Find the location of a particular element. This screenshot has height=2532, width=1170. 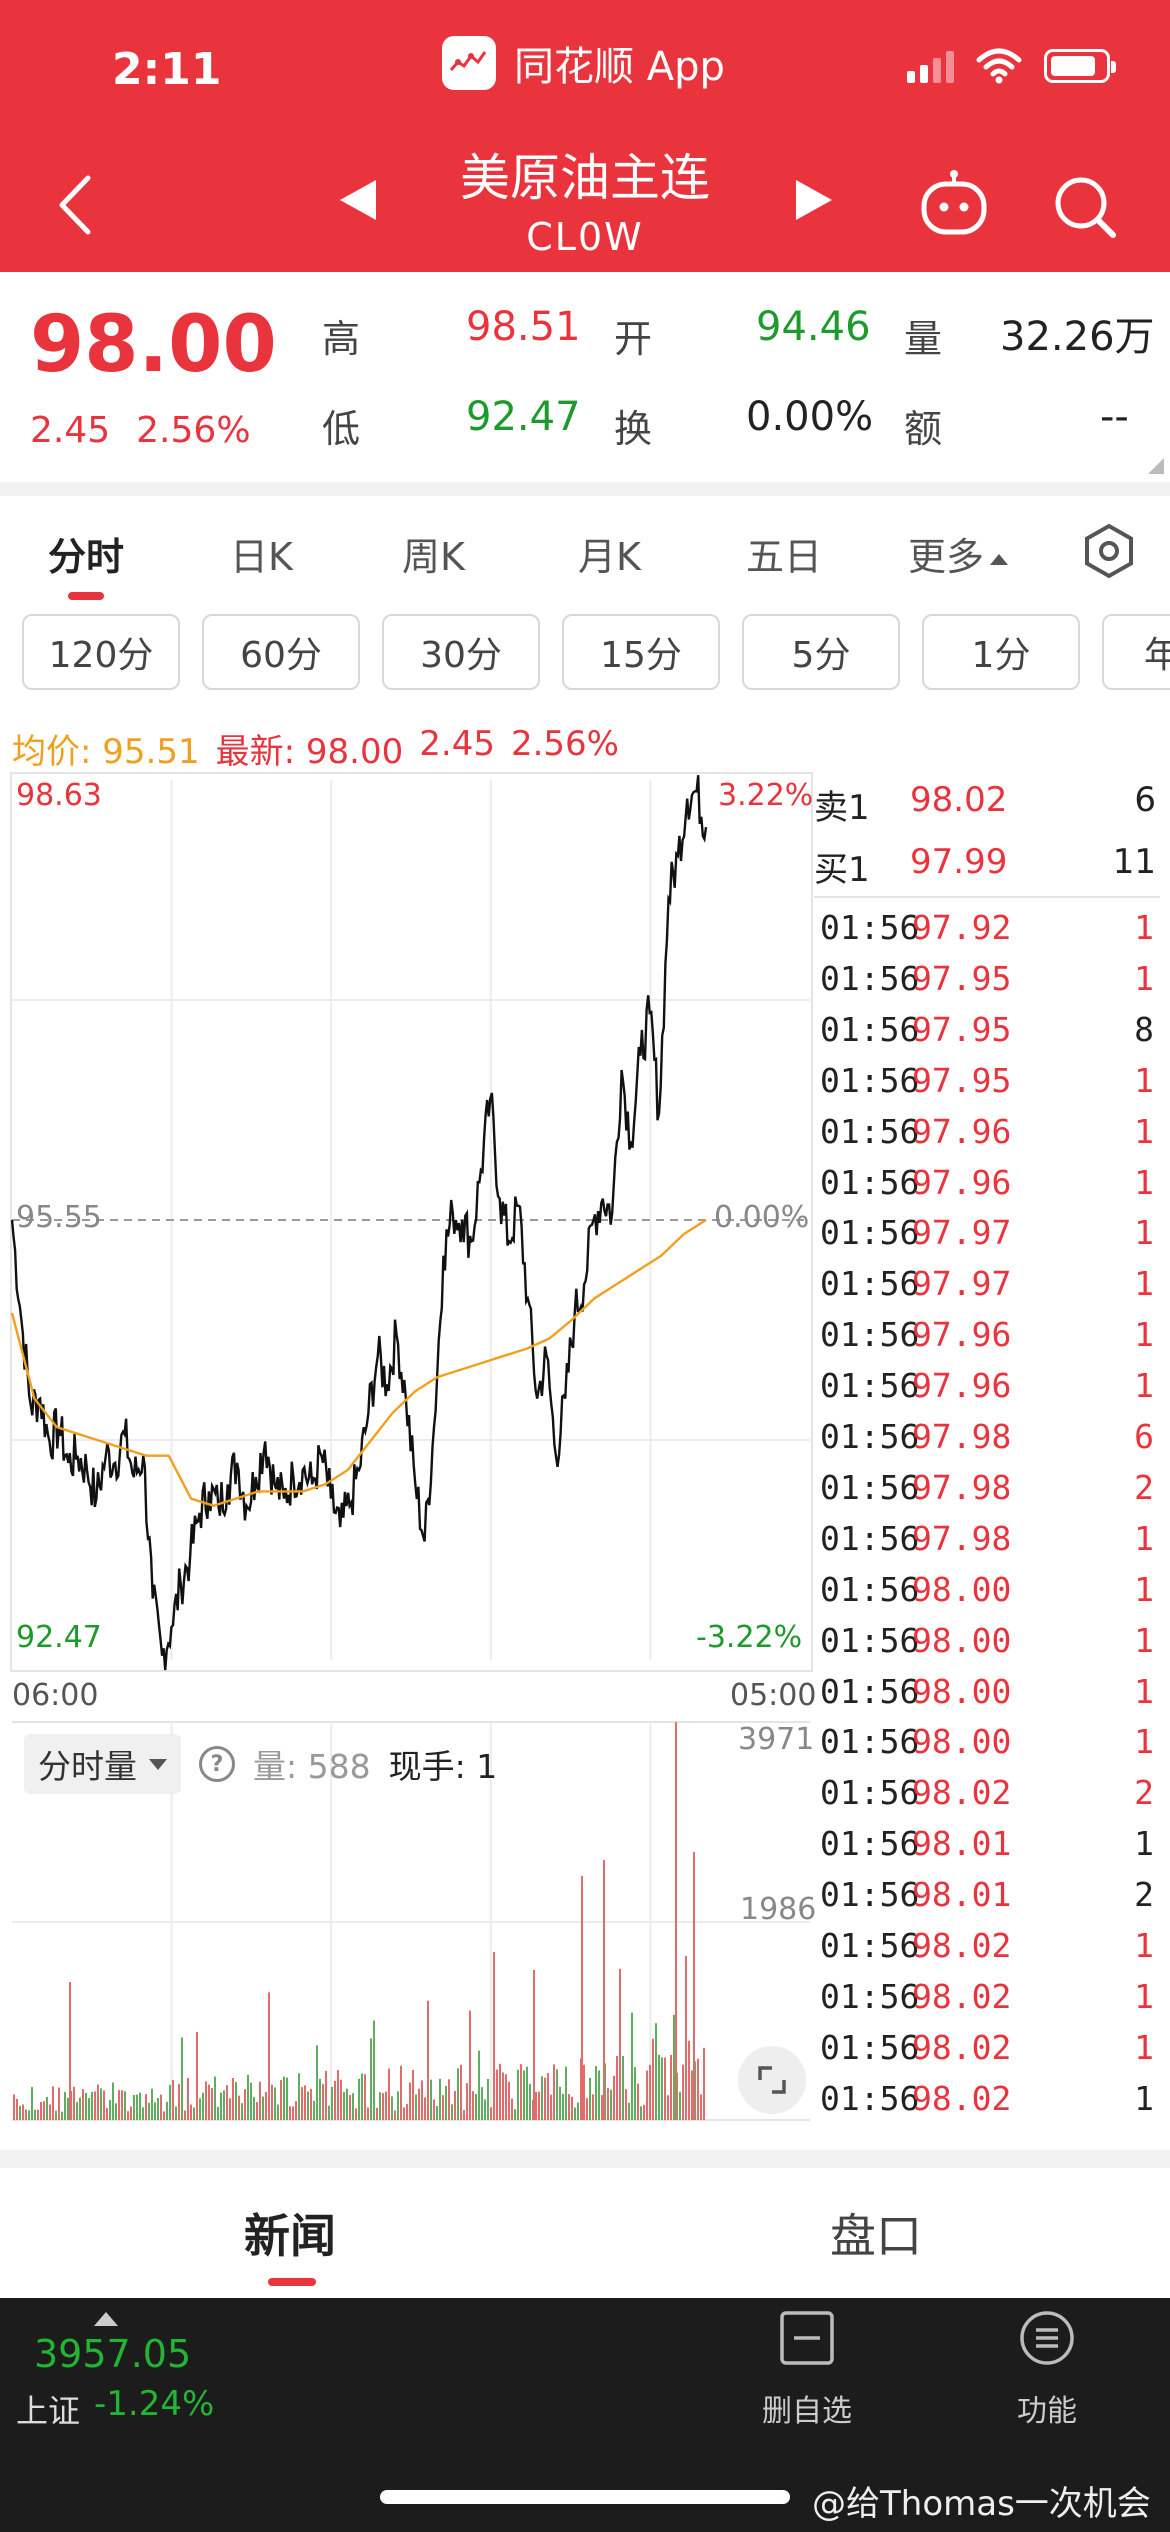

tick-row: 01:56 98.02 2 is located at coordinates (987, 1794).